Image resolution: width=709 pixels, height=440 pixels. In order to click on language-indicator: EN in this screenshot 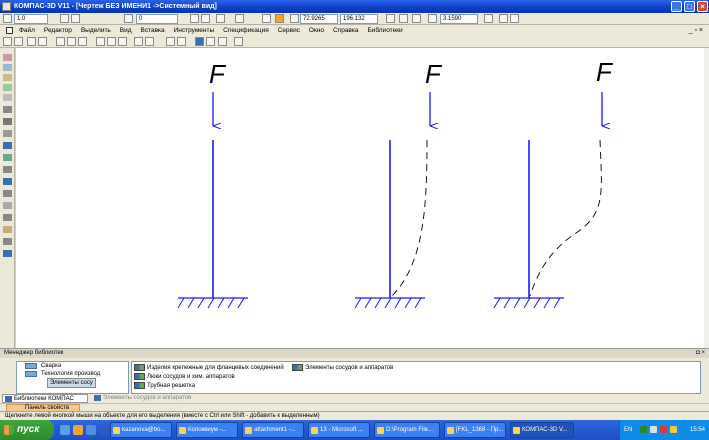, I will do `click(628, 430)`.